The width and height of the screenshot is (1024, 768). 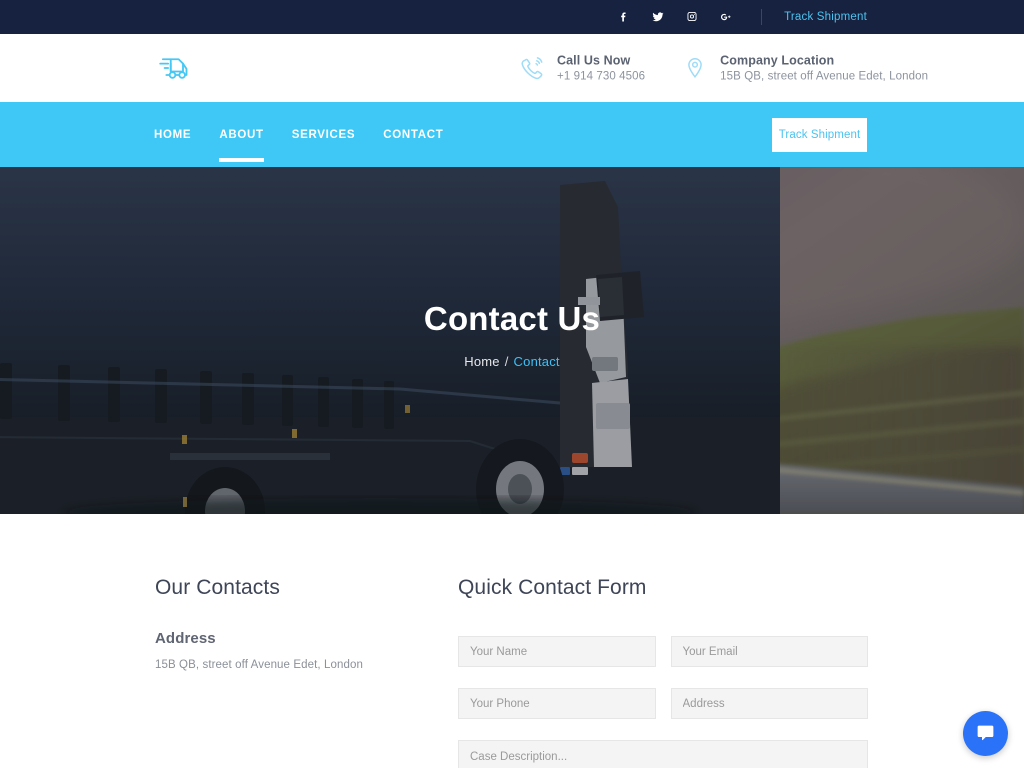 I want to click on nav-items: HOME ABOUT SERVICES CONTACT, so click(x=306, y=134).